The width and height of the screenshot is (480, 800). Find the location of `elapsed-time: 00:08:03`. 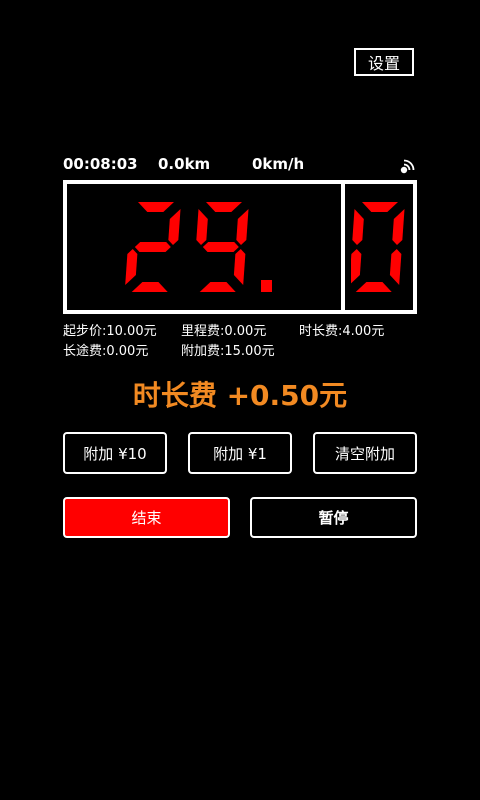

elapsed-time: 00:08:03 is located at coordinates (100, 164).